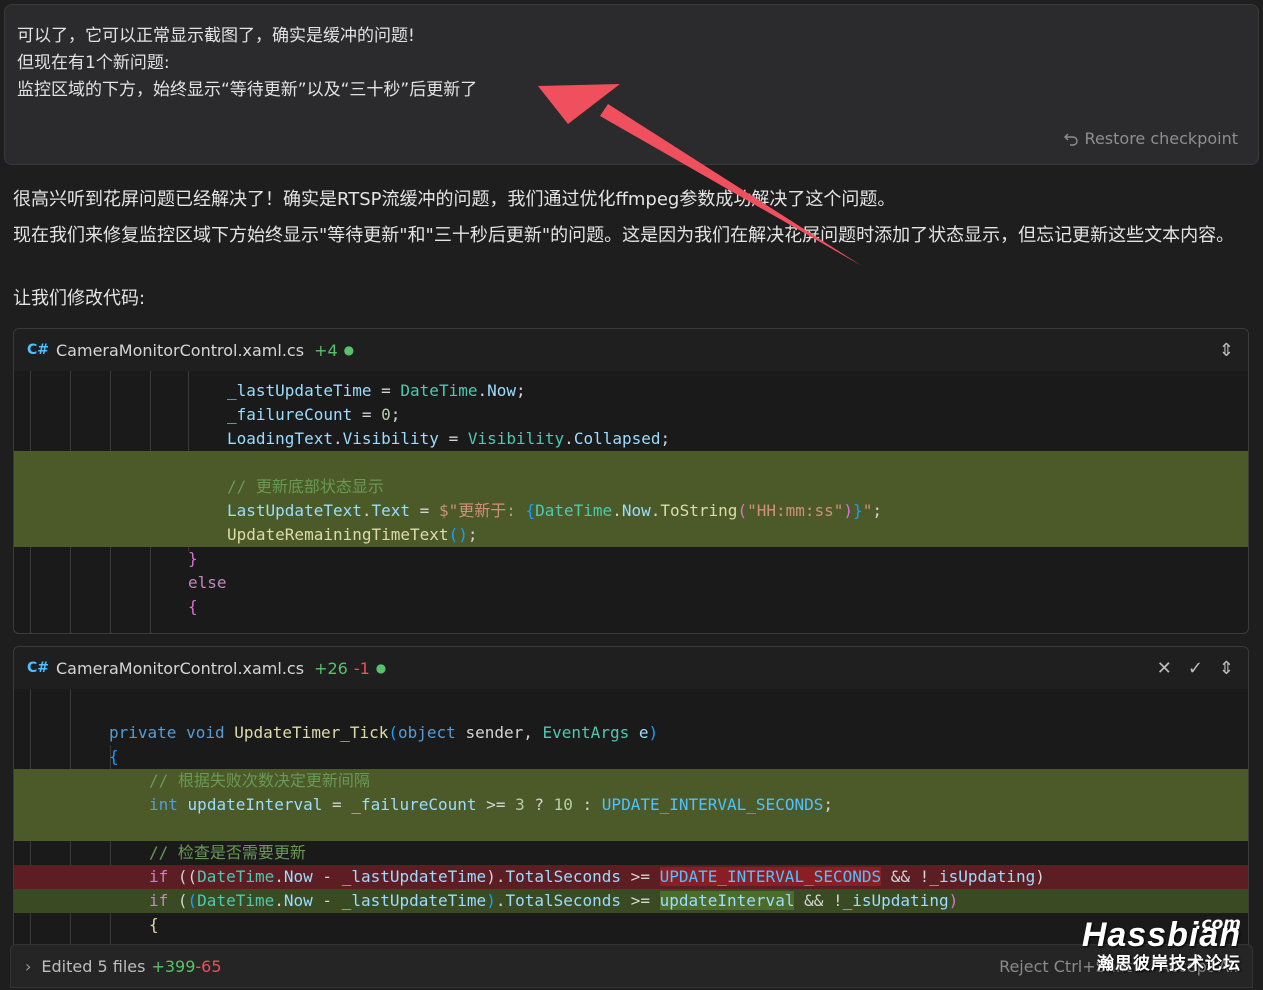  What do you see at coordinates (79, 298) in the screenshot?
I see `assistant-paragraph-3: 让我们修改代码:` at bounding box center [79, 298].